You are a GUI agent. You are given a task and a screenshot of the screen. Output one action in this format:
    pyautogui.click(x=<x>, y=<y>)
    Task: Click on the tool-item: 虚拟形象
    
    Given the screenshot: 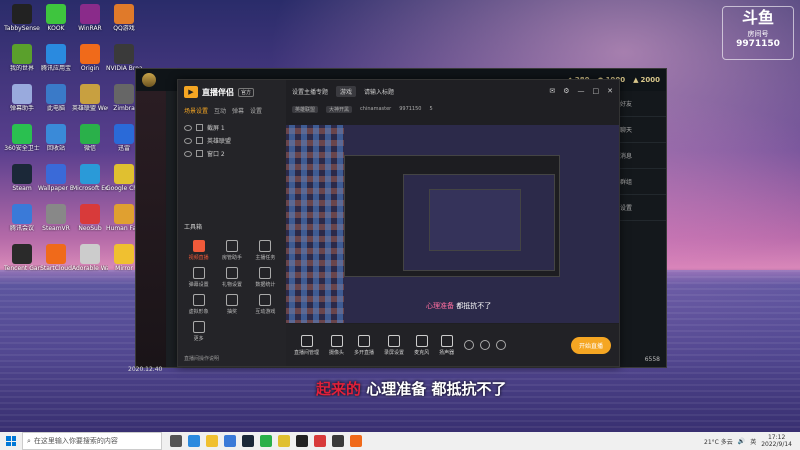 What is the action you would take?
    pyautogui.click(x=198, y=304)
    